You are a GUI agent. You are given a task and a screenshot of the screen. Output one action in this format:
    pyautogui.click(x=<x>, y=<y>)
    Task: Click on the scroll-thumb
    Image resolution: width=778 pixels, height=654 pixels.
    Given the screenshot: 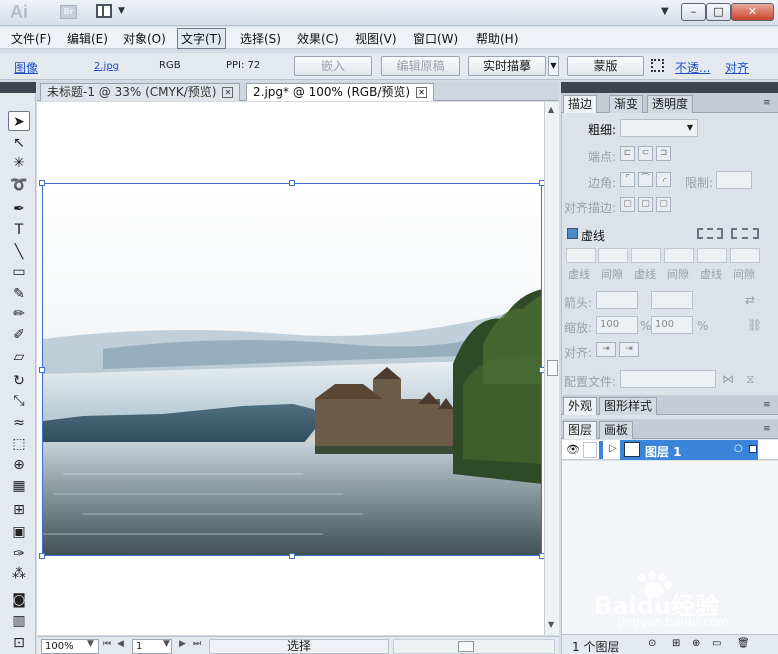 What is the action you would take?
    pyautogui.click(x=552, y=368)
    